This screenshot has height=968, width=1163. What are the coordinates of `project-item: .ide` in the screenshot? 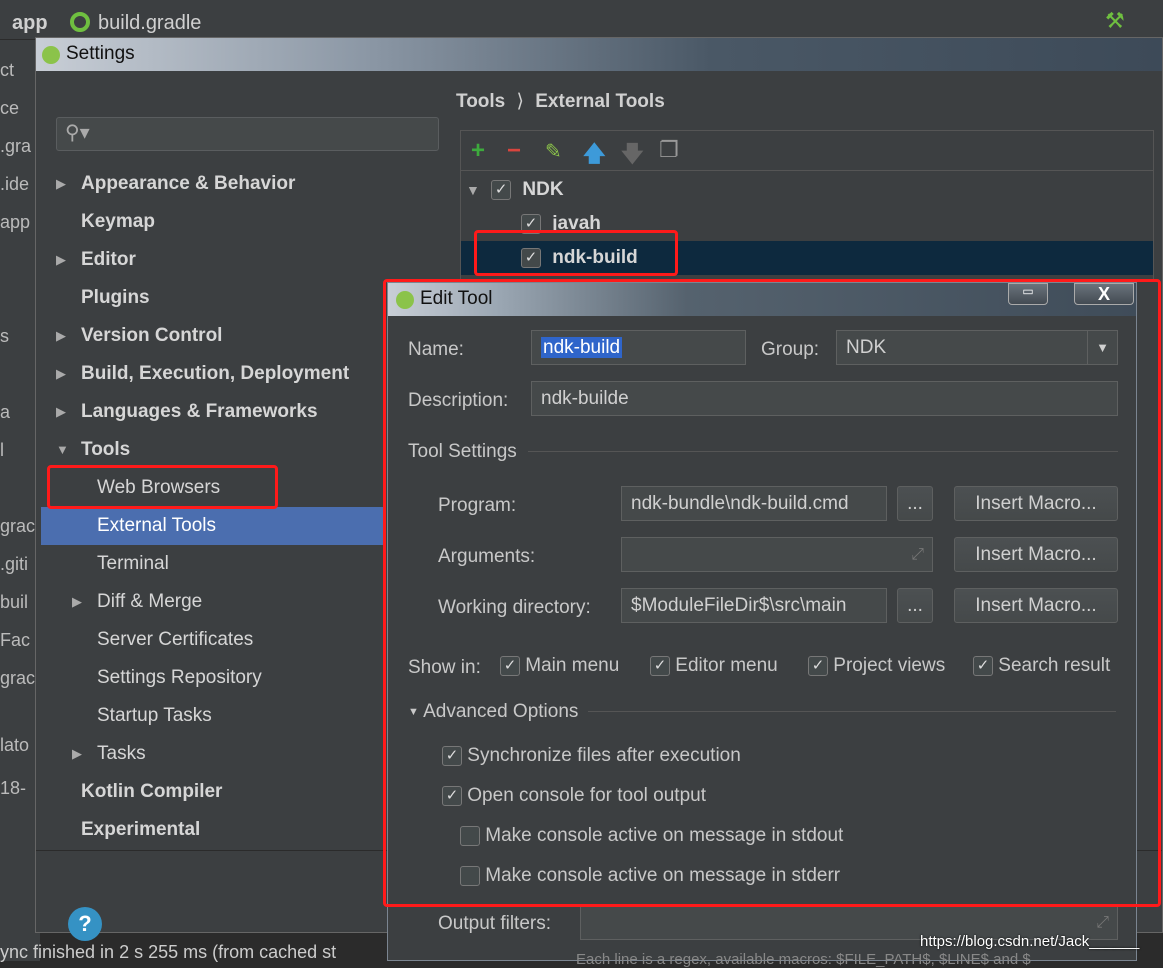 It's located at (14, 184).